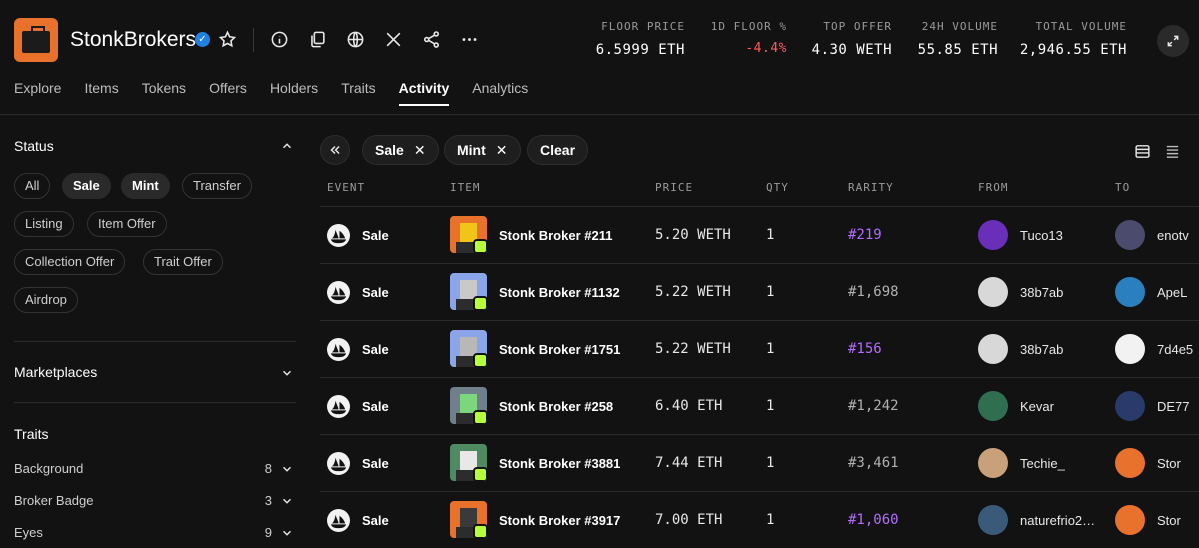 The height and width of the screenshot is (548, 1199). Describe the element at coordinates (559, 520) in the screenshot. I see `item-name-link: Stonk Broker #3917` at that location.